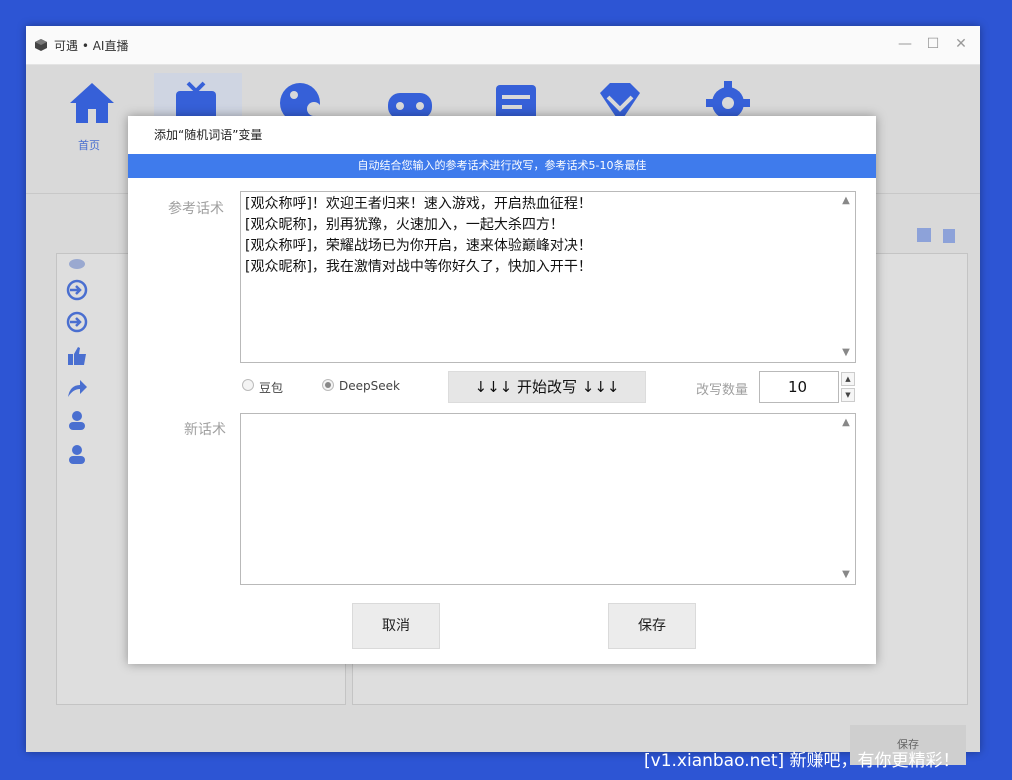  What do you see at coordinates (848, 395) in the screenshot?
I see `count-decrement-button: ▼` at bounding box center [848, 395].